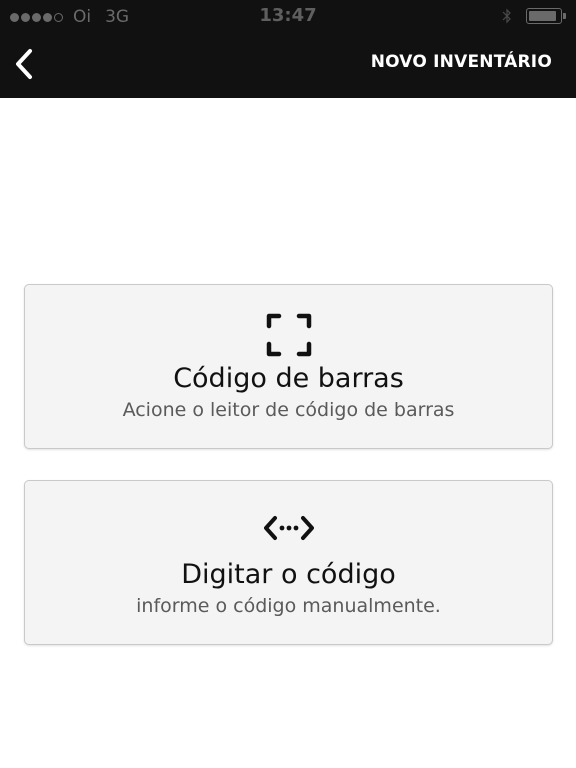 The width and height of the screenshot is (576, 768). What do you see at coordinates (288, 65) in the screenshot?
I see `navigation-bar: NOVO INVENTÁRIO` at bounding box center [288, 65].